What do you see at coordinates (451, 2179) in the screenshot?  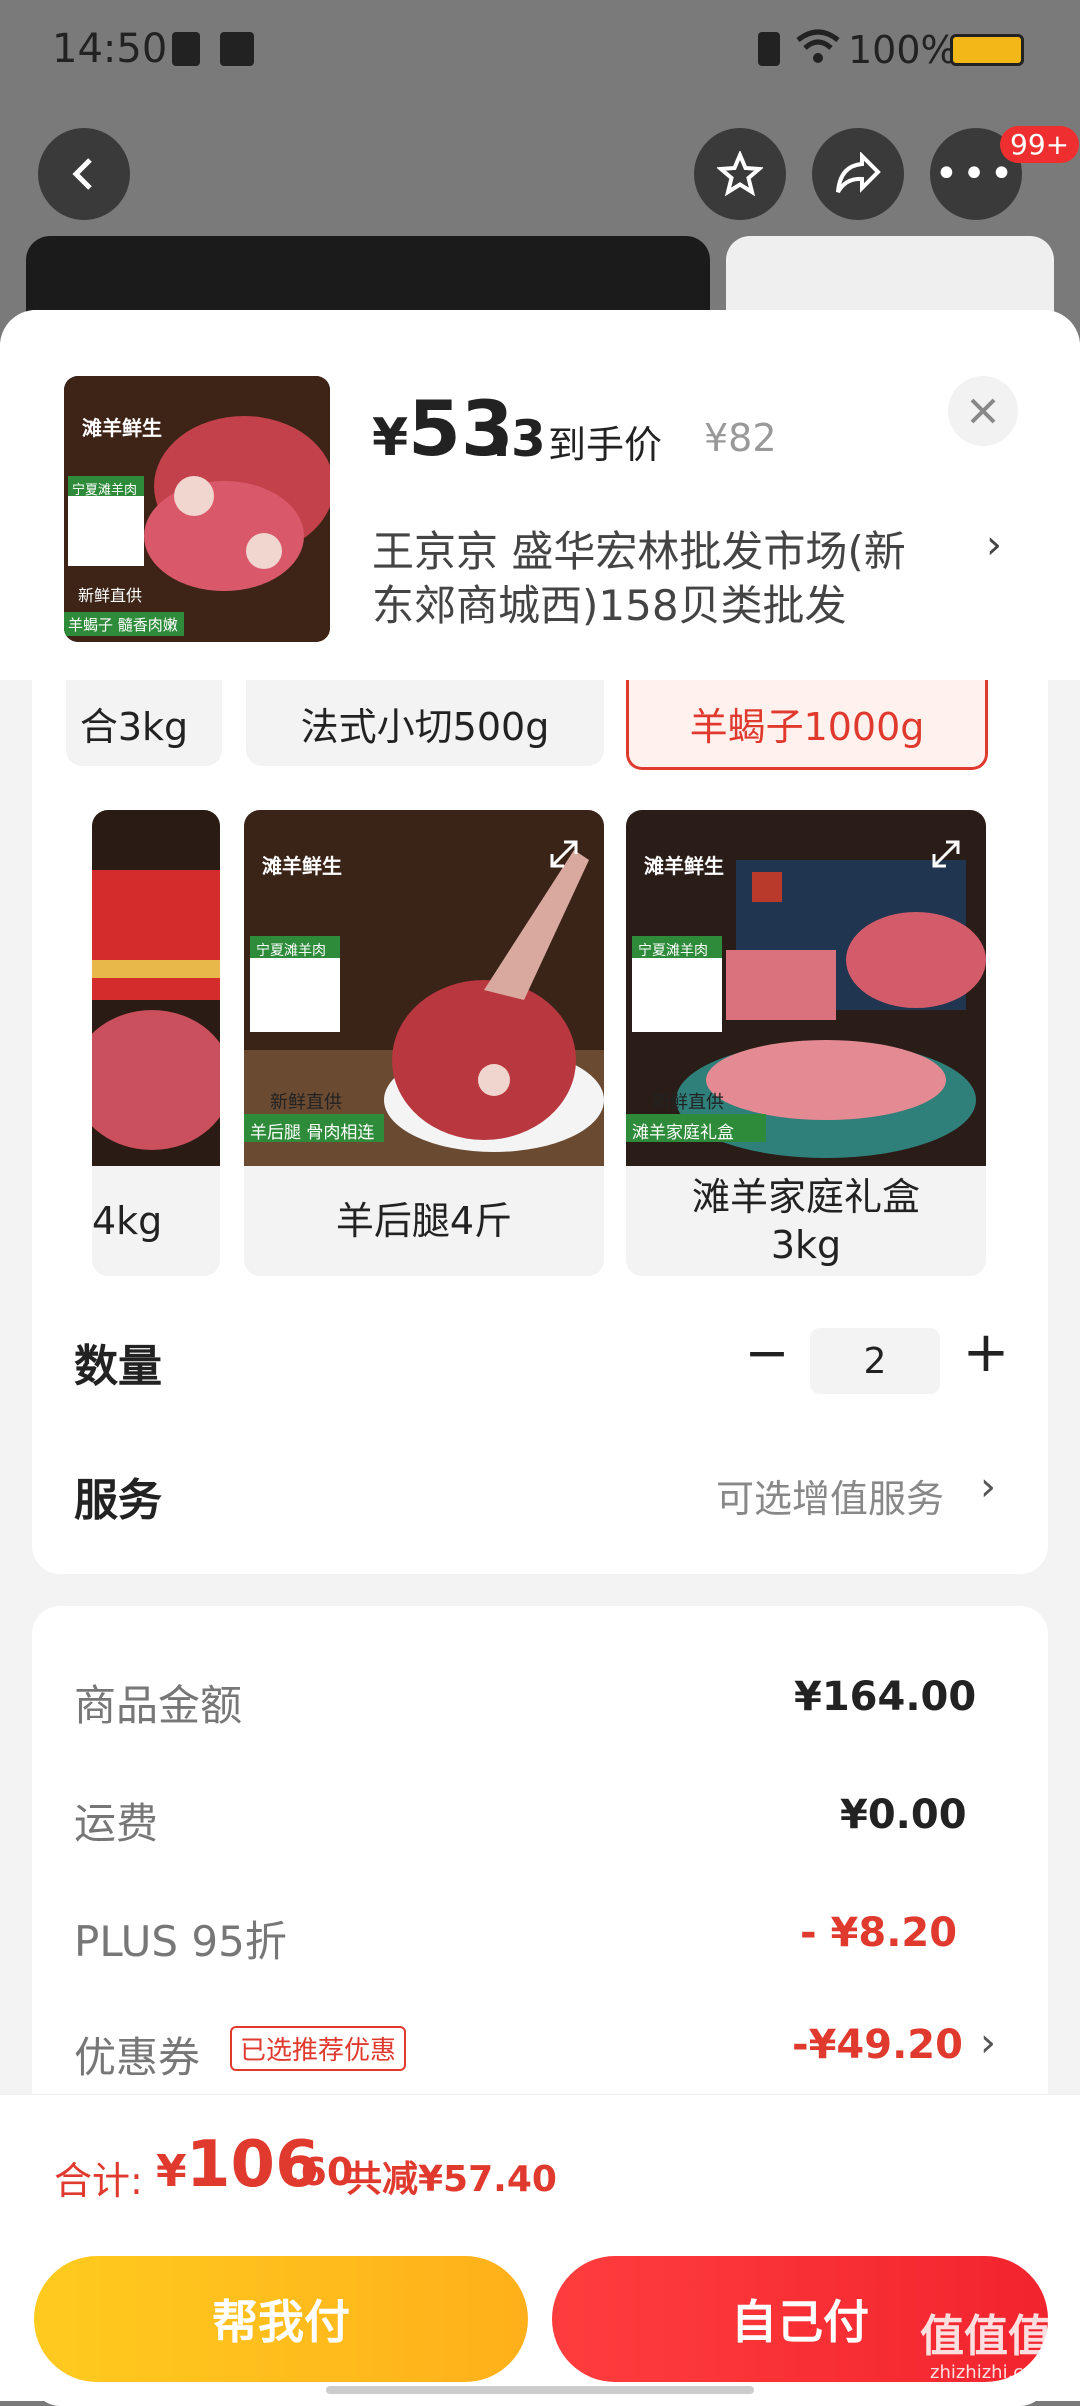 I see `total-savings: 共减¥57.40` at bounding box center [451, 2179].